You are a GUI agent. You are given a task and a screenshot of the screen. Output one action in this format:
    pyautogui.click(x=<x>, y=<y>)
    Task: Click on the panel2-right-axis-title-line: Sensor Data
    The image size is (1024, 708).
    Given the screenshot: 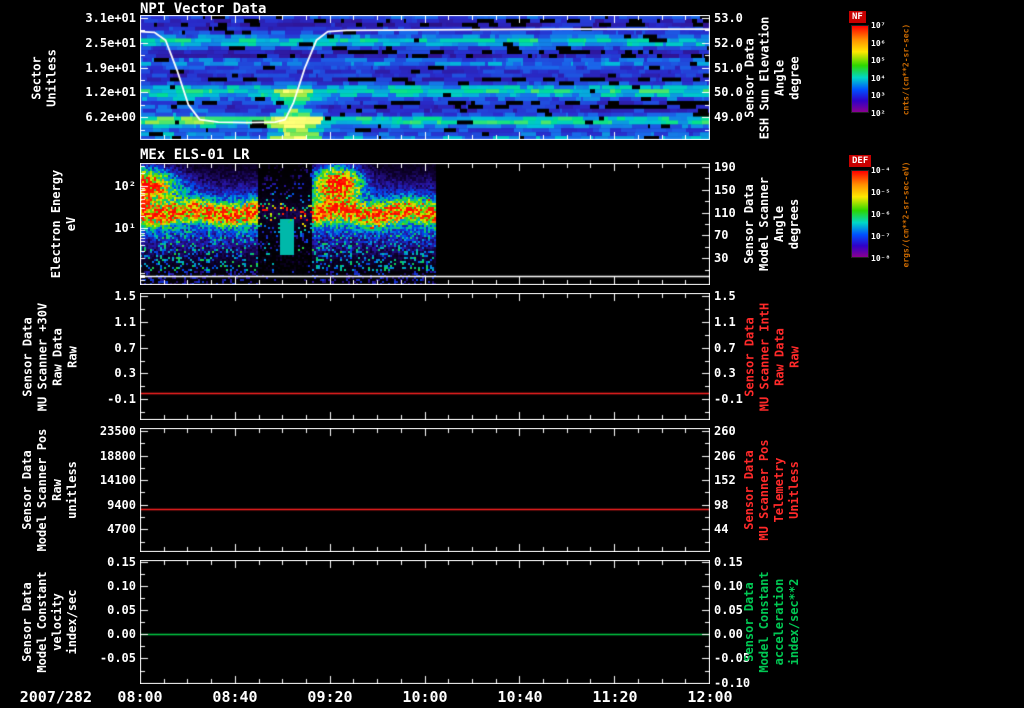 What is the action you would take?
    pyautogui.click(x=749, y=224)
    